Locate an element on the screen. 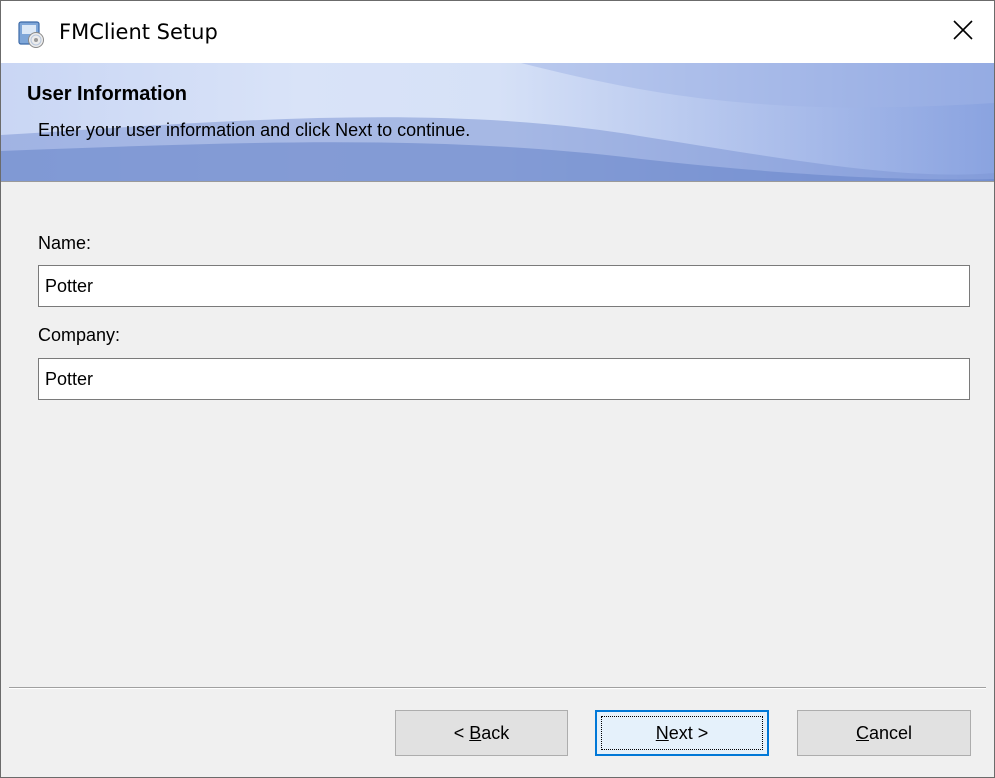 The height and width of the screenshot is (778, 995). name-label: Name: is located at coordinates (65, 243).